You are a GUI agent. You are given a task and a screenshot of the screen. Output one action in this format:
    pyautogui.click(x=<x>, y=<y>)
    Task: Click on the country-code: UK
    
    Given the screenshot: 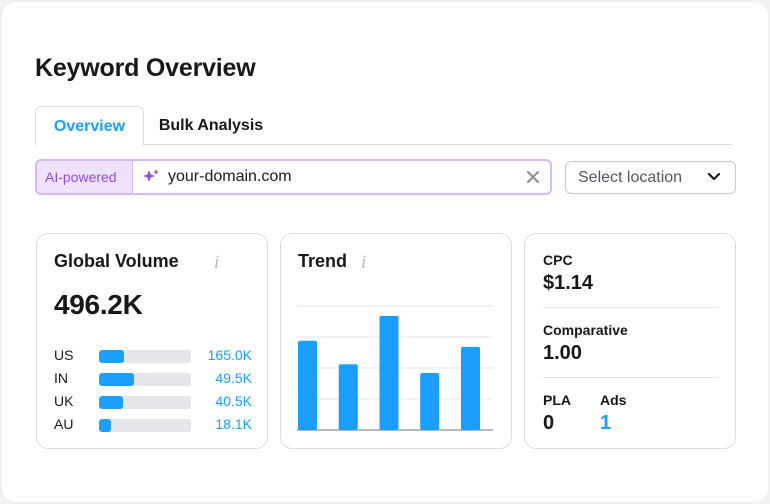 What is the action you would take?
    pyautogui.click(x=64, y=401)
    